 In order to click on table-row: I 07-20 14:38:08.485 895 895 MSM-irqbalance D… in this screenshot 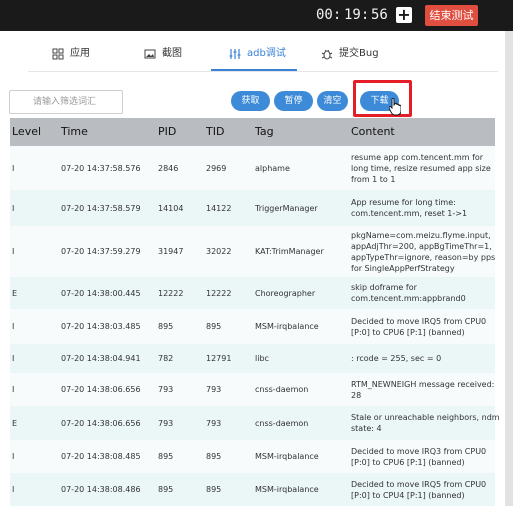, I will do `click(252, 456)`.